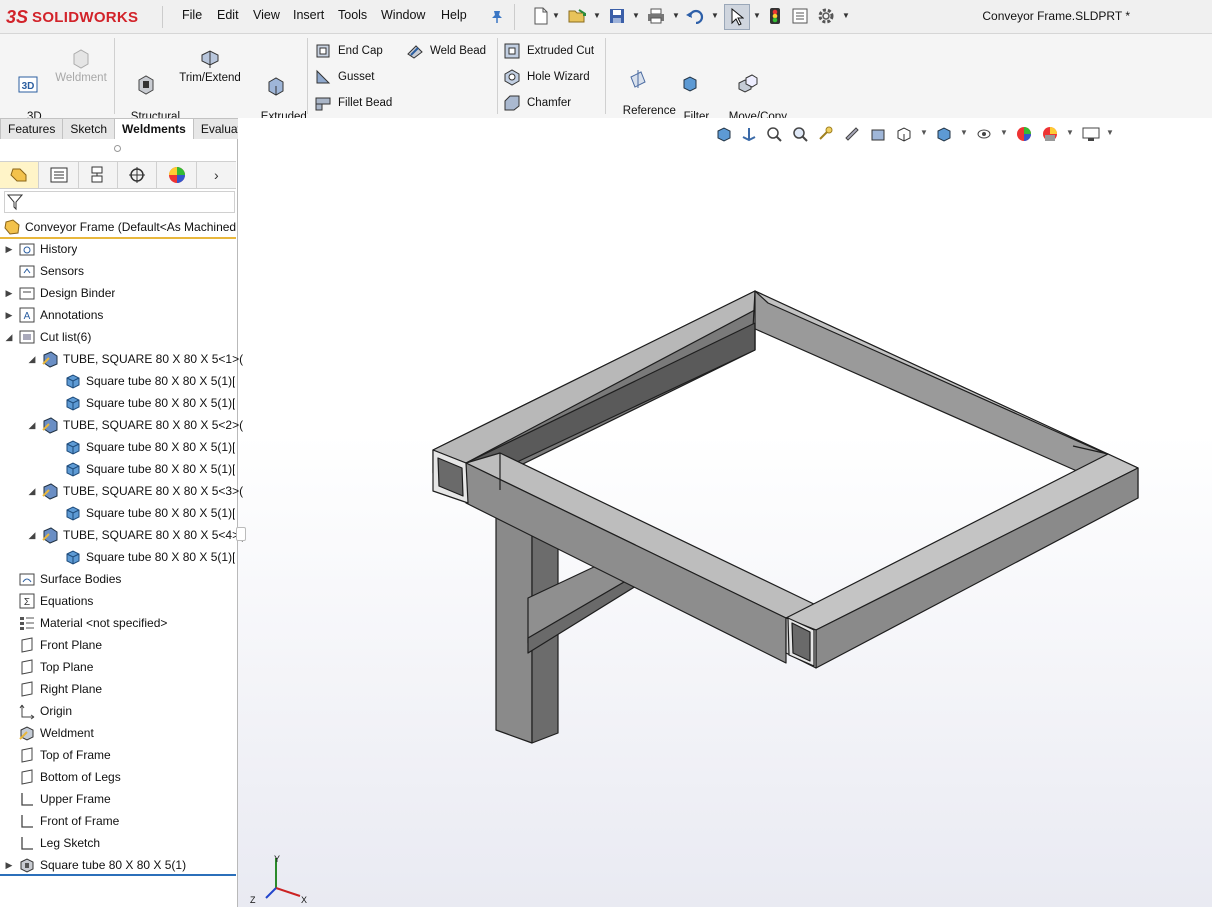 The image size is (1212, 908). Describe the element at coordinates (62, 579) in the screenshot. I see `tree-item: Surface Bodies` at that location.